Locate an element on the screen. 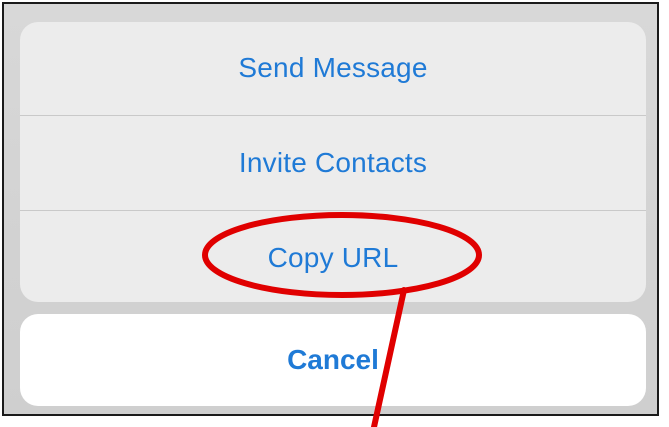 The width and height of the screenshot is (669, 427). invite-contacts-label: Invite Contacts is located at coordinates (333, 162).